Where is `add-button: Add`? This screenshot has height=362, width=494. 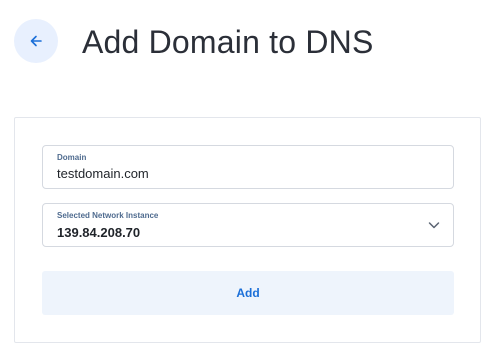 add-button: Add is located at coordinates (248, 293).